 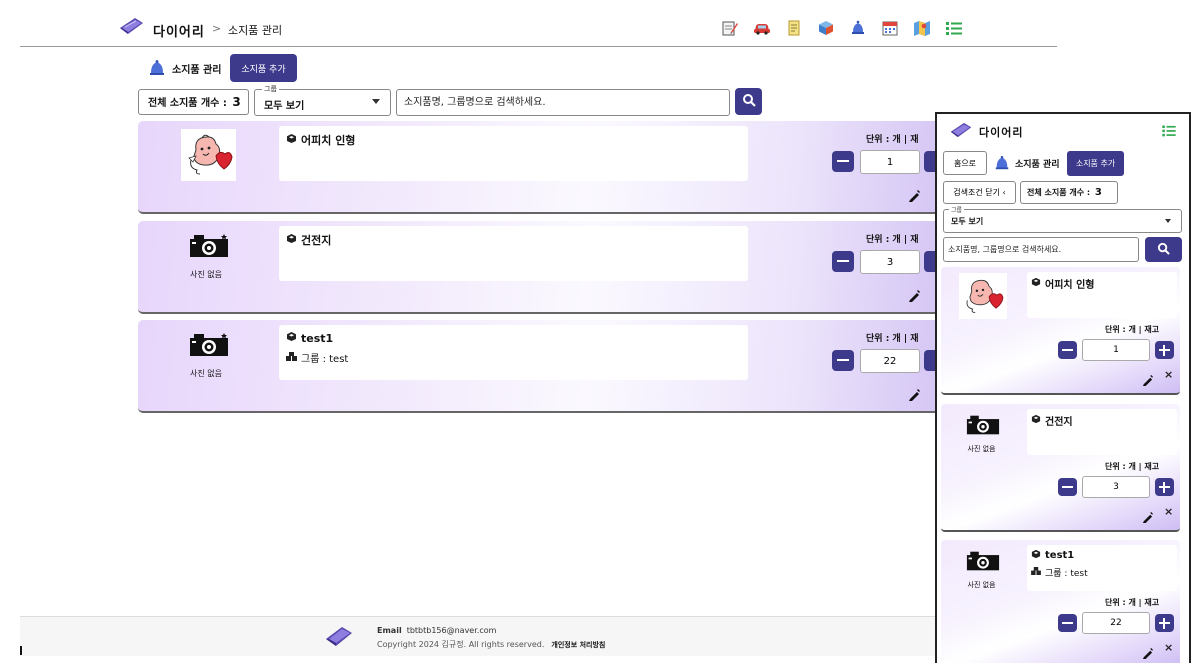 I want to click on footer-email: Email tbtbtb156@naver.com, so click(x=436, y=630).